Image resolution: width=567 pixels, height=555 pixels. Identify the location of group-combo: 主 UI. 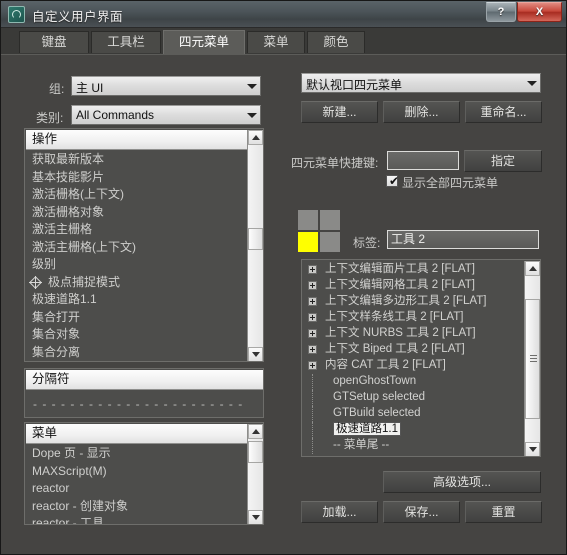
(166, 86).